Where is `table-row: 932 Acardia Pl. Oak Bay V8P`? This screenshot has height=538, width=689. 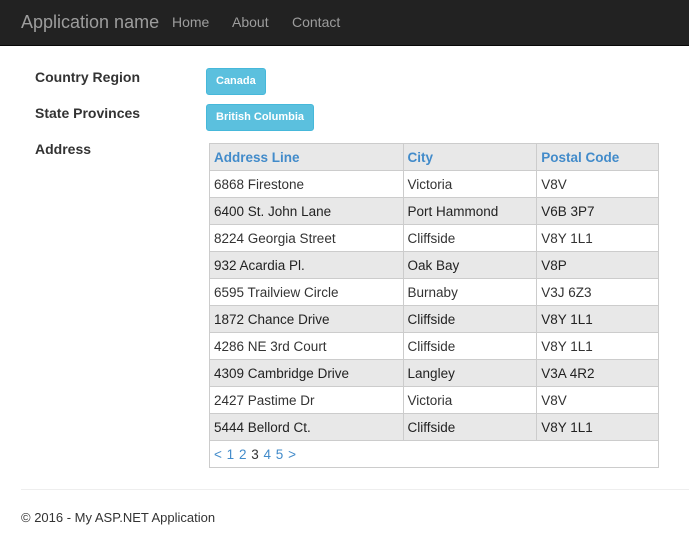 table-row: 932 Acardia Pl. Oak Bay V8P is located at coordinates (434, 265).